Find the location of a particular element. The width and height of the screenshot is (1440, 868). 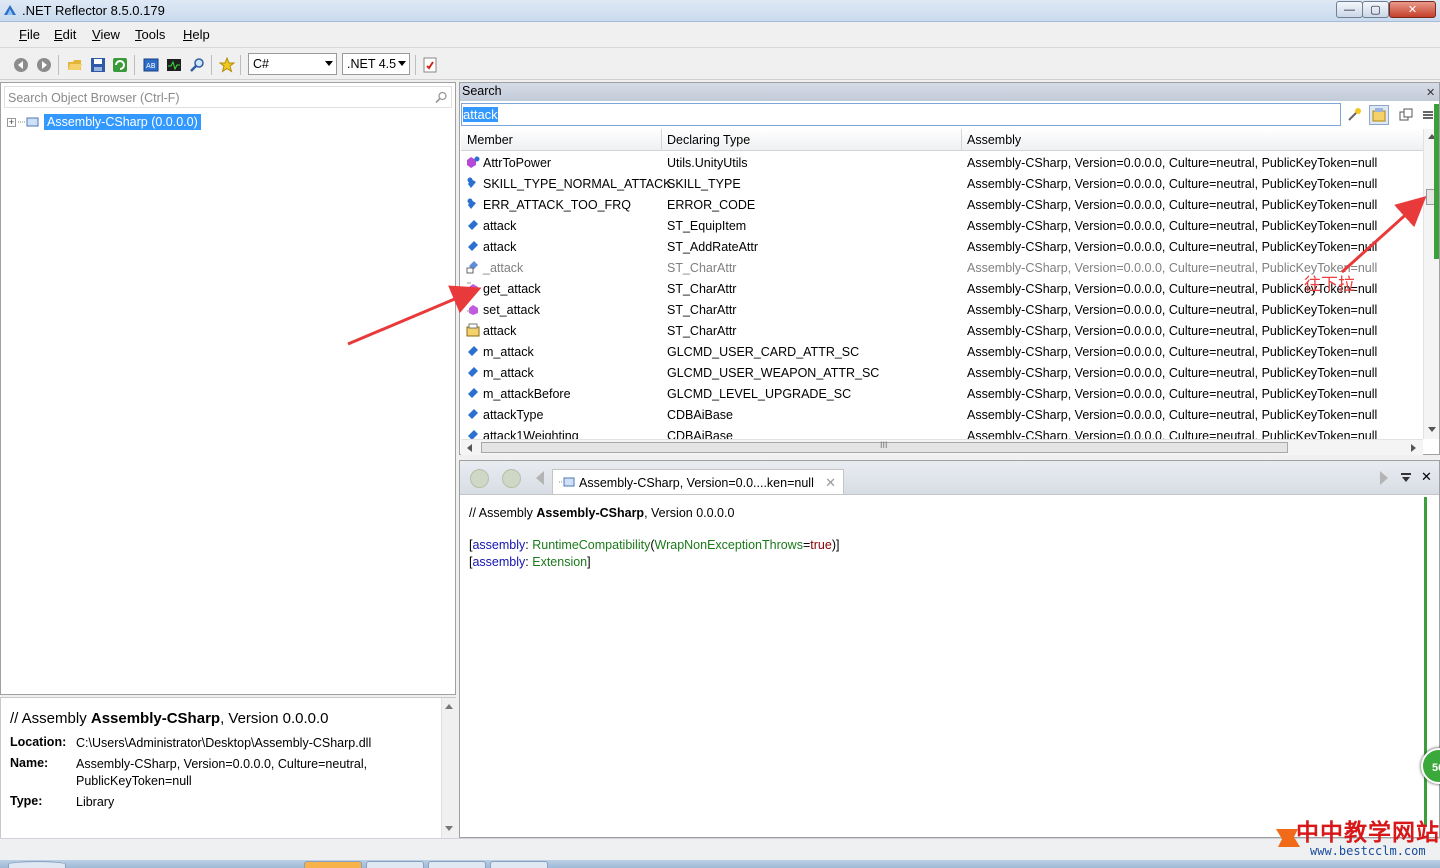

annotation-text: 往下拉 is located at coordinates (1329, 285).